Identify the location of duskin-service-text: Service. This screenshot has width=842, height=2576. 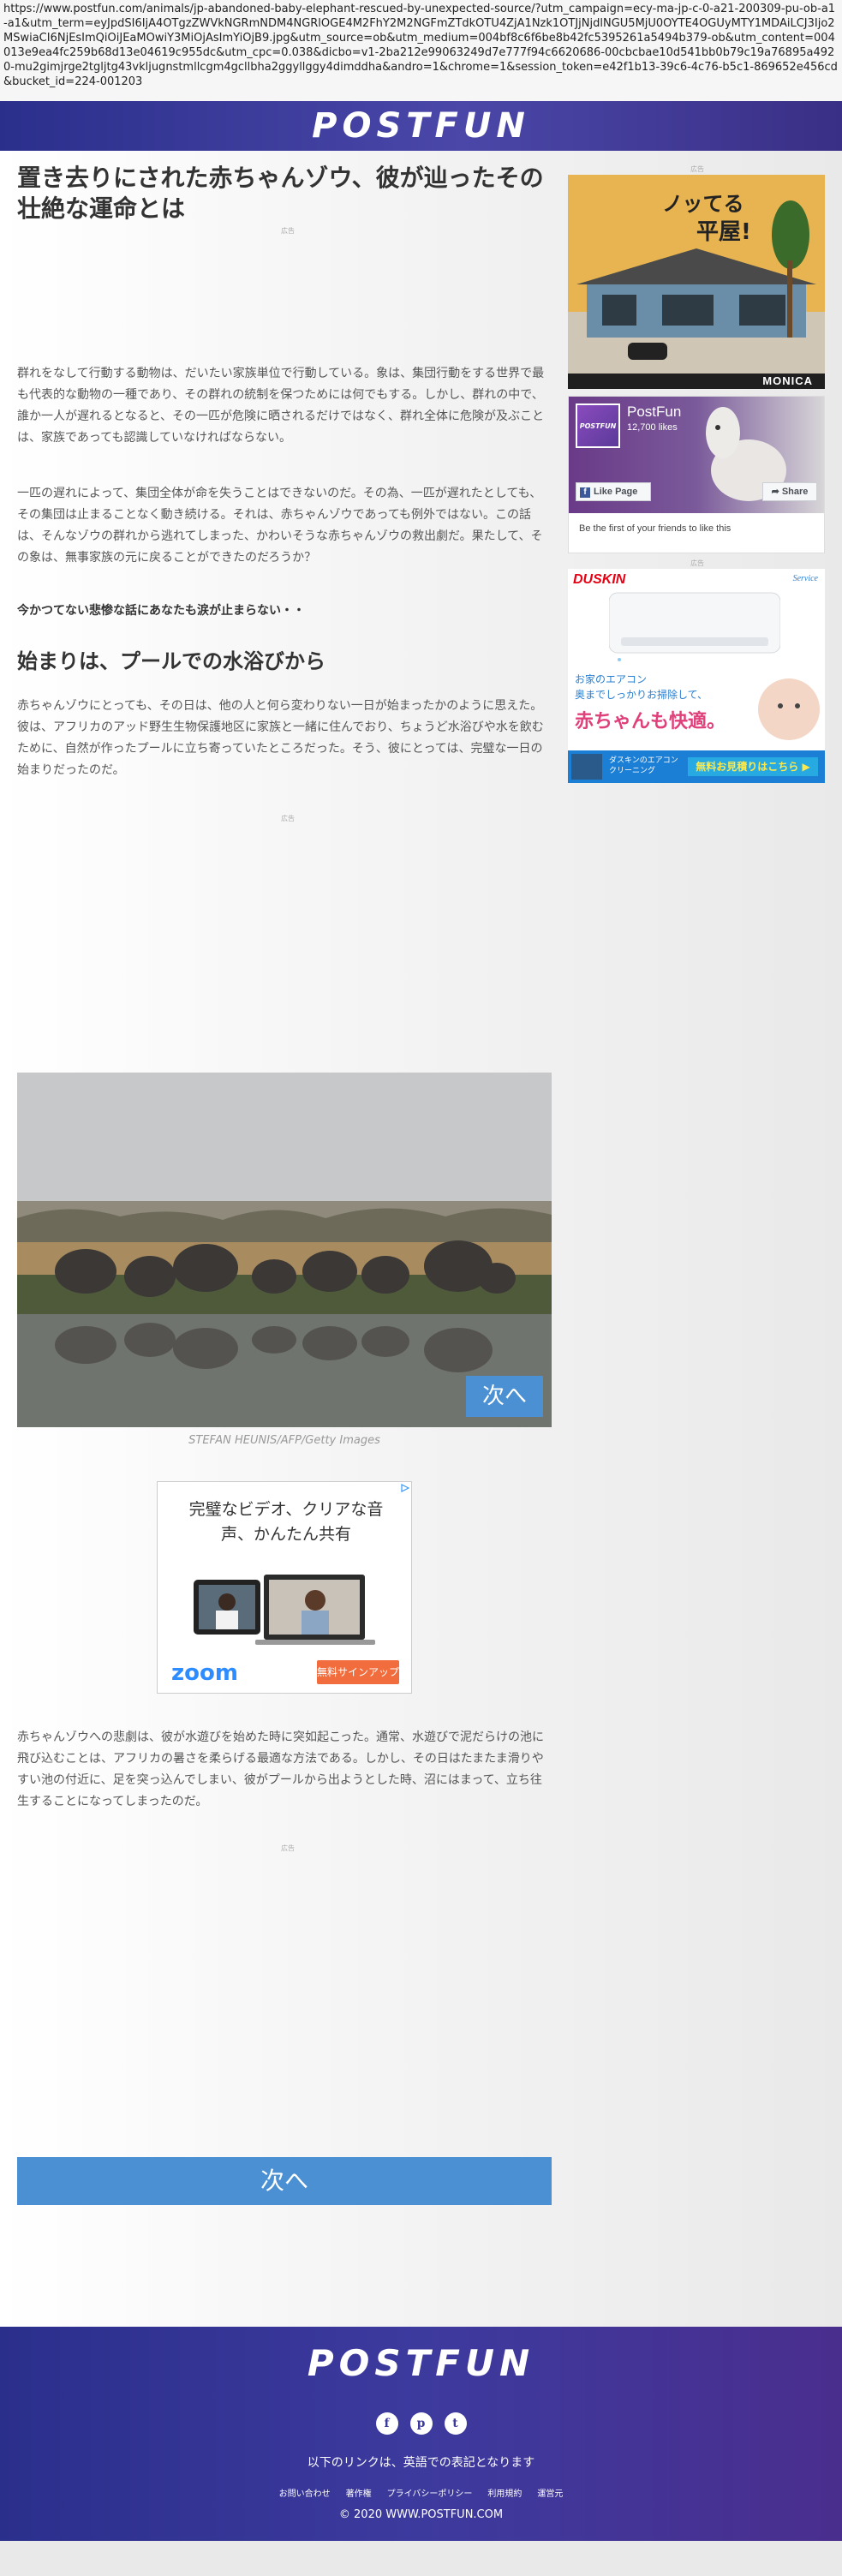
(805, 578).